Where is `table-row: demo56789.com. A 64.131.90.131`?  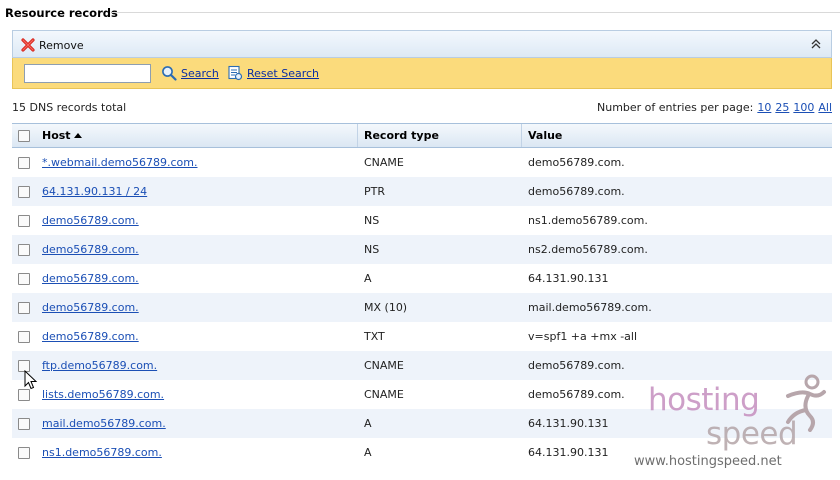 table-row: demo56789.com. A 64.131.90.131 is located at coordinates (422, 278).